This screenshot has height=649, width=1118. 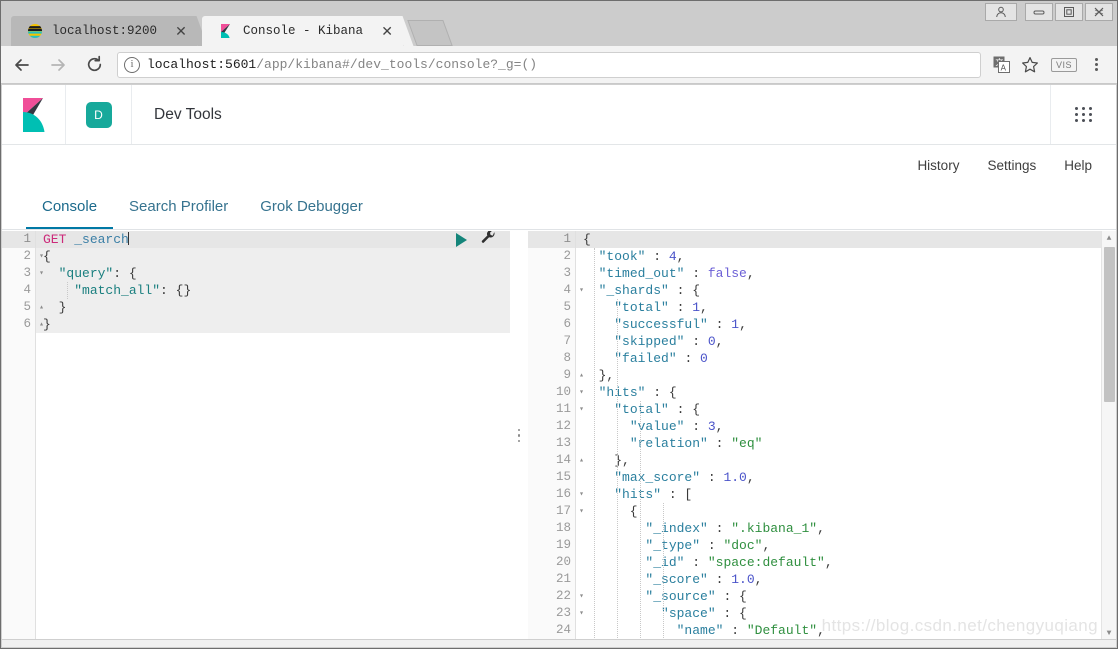 What do you see at coordinates (606, 460) in the screenshot?
I see `code-token: },` at bounding box center [606, 460].